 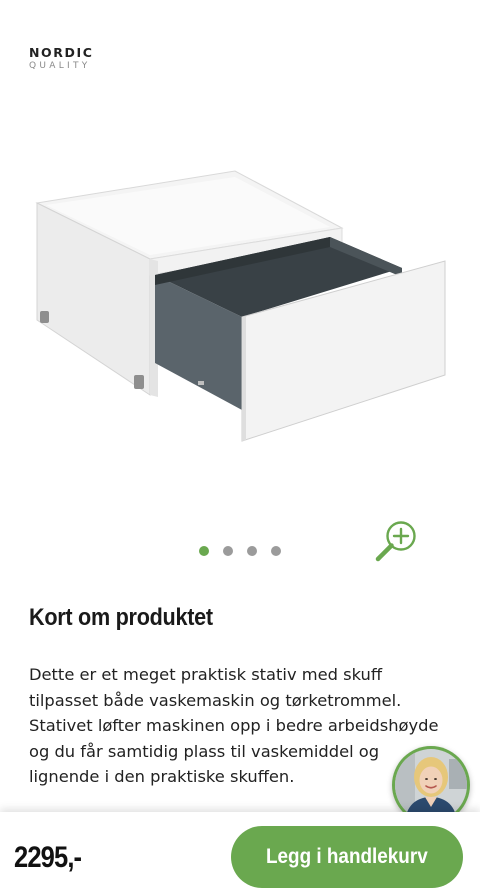 I want to click on brand-tagline: QUALITY, so click(x=60, y=66).